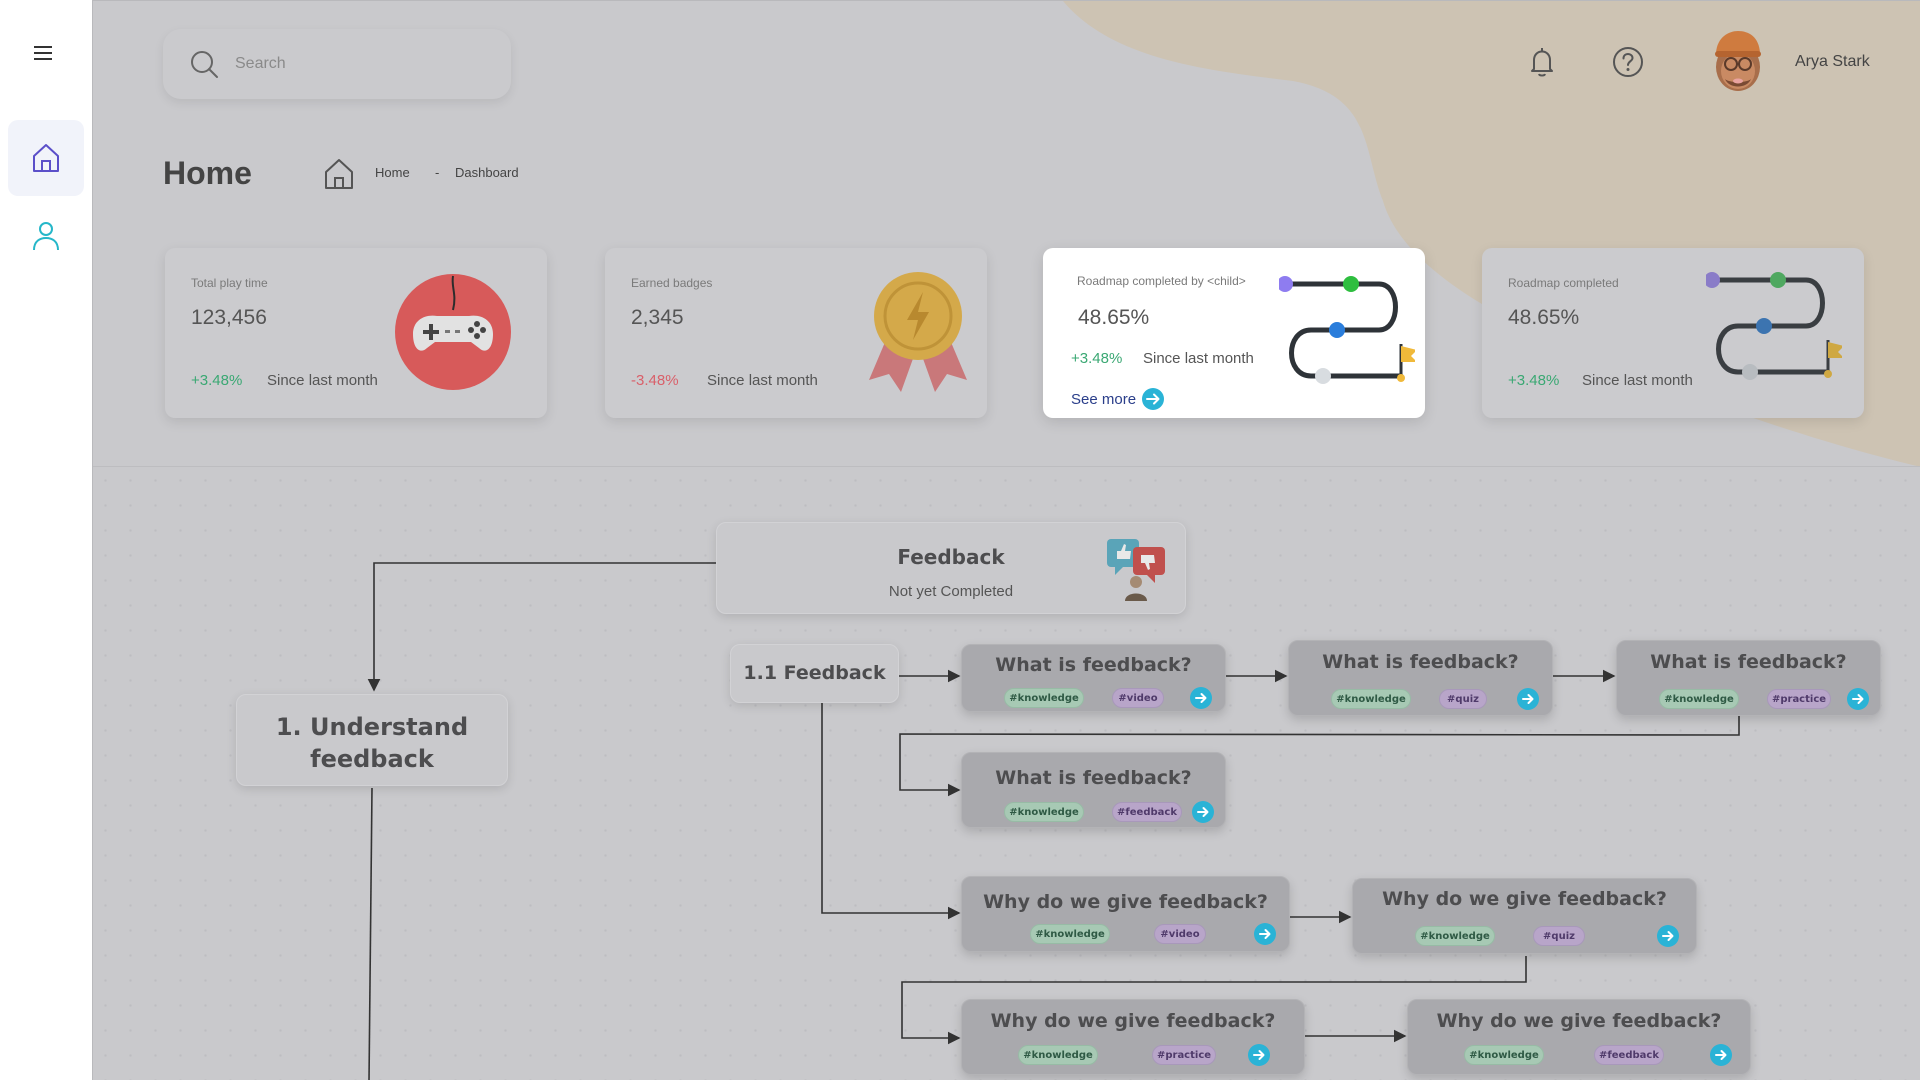 The height and width of the screenshot is (1080, 1920). What do you see at coordinates (951, 568) in the screenshot?
I see `roadmap-root-node: Feedback Not yet Completed` at bounding box center [951, 568].